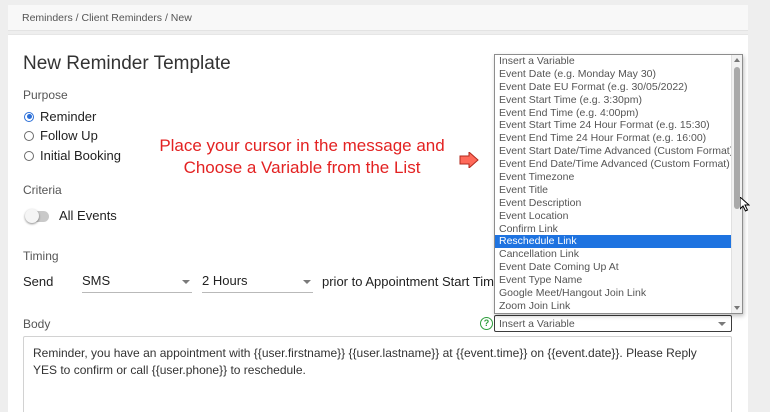 The height and width of the screenshot is (412, 770). Describe the element at coordinates (614, 100) in the screenshot. I see `variable-option: Event Start Time (e.g. 3:30pm)` at that location.